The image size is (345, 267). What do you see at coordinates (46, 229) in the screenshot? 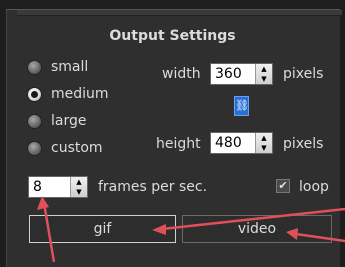
I see `arrow-to-fps` at bounding box center [46, 229].